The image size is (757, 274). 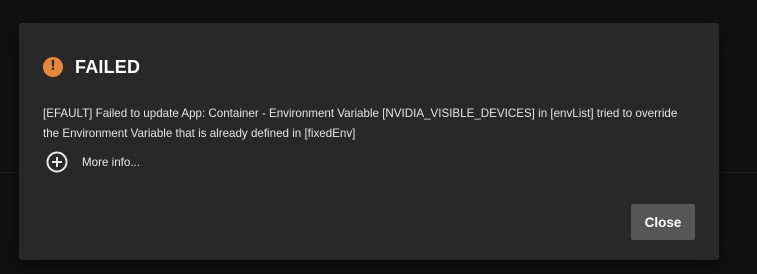 I want to click on dialog-title: FAILED, so click(x=108, y=66).